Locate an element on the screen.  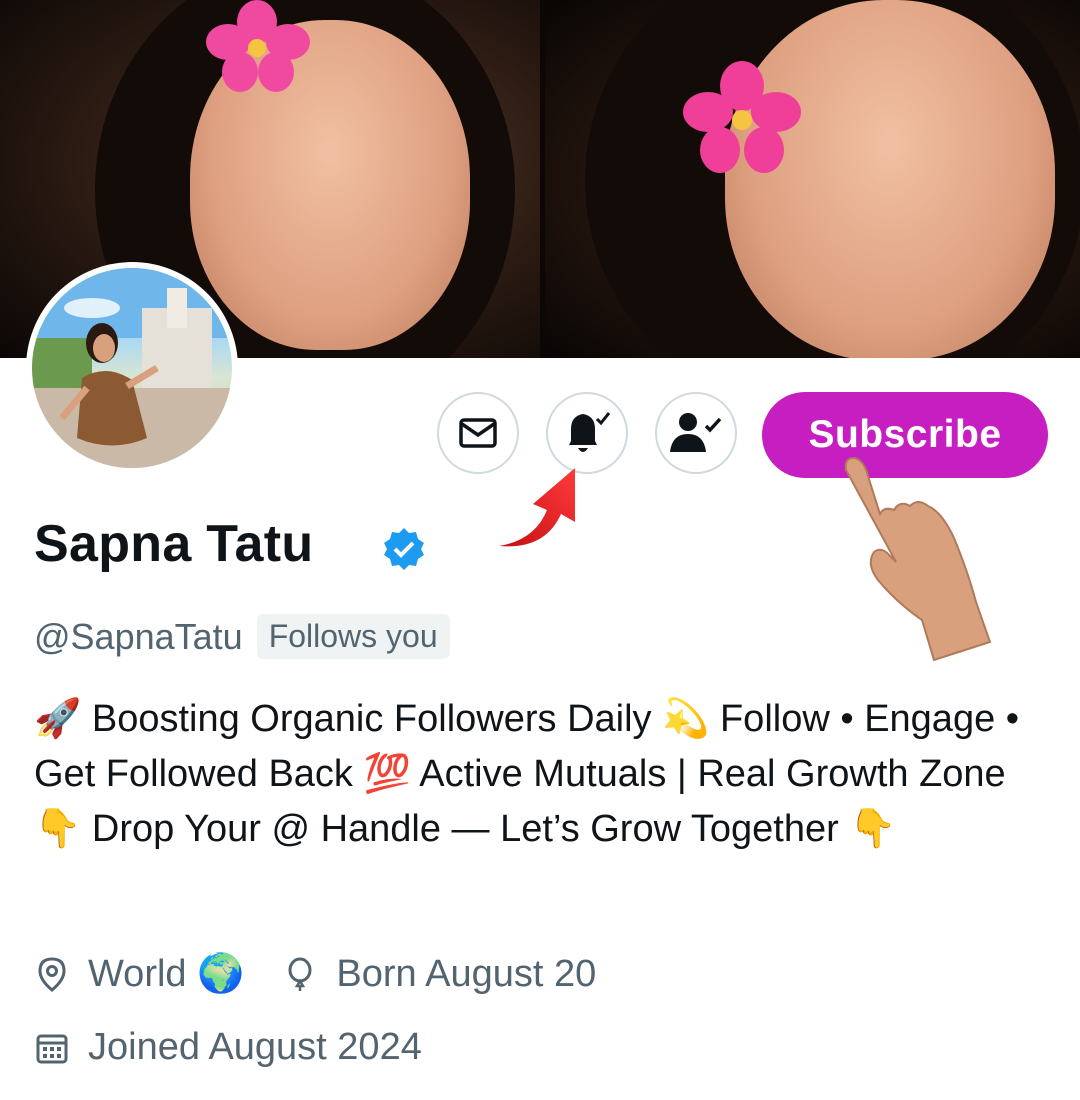
location-pin-icon is located at coordinates (52, 974).